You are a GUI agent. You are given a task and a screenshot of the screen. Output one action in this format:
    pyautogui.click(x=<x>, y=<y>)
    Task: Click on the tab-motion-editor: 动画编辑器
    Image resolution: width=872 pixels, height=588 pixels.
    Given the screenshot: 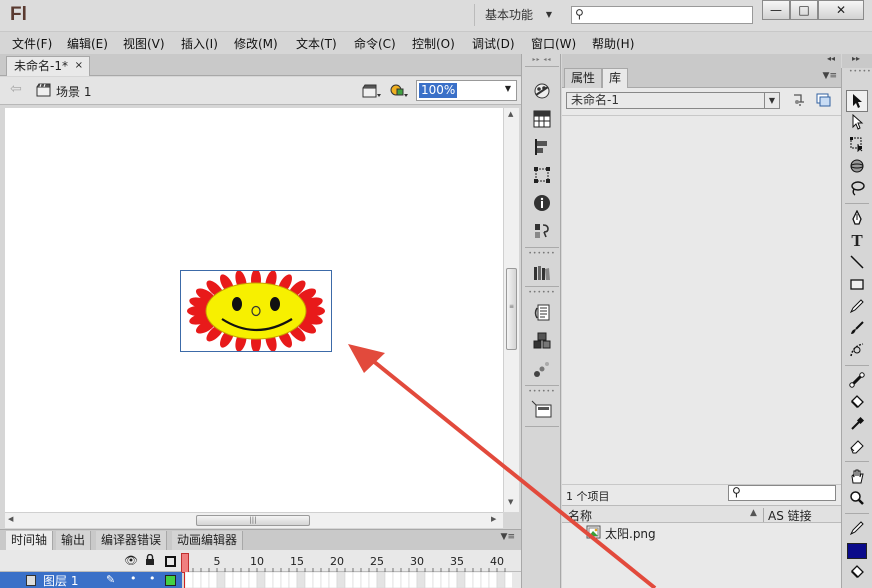 What is the action you would take?
    pyautogui.click(x=208, y=541)
    